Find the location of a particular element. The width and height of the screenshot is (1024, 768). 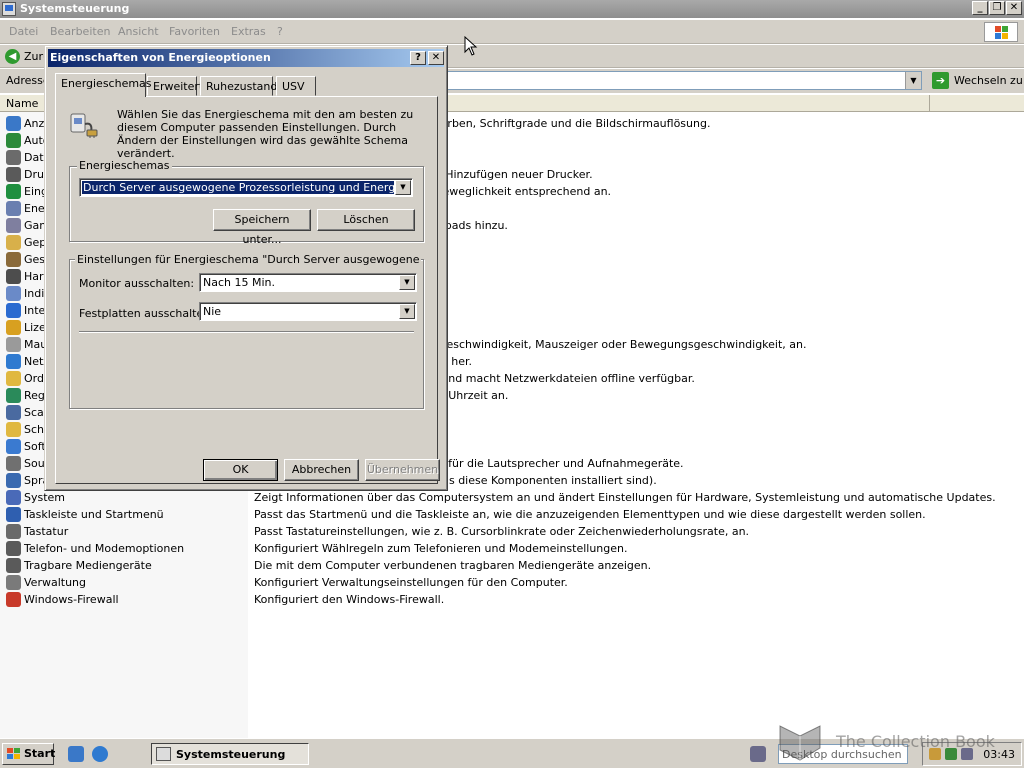

start-button: Start is located at coordinates (29, 754).